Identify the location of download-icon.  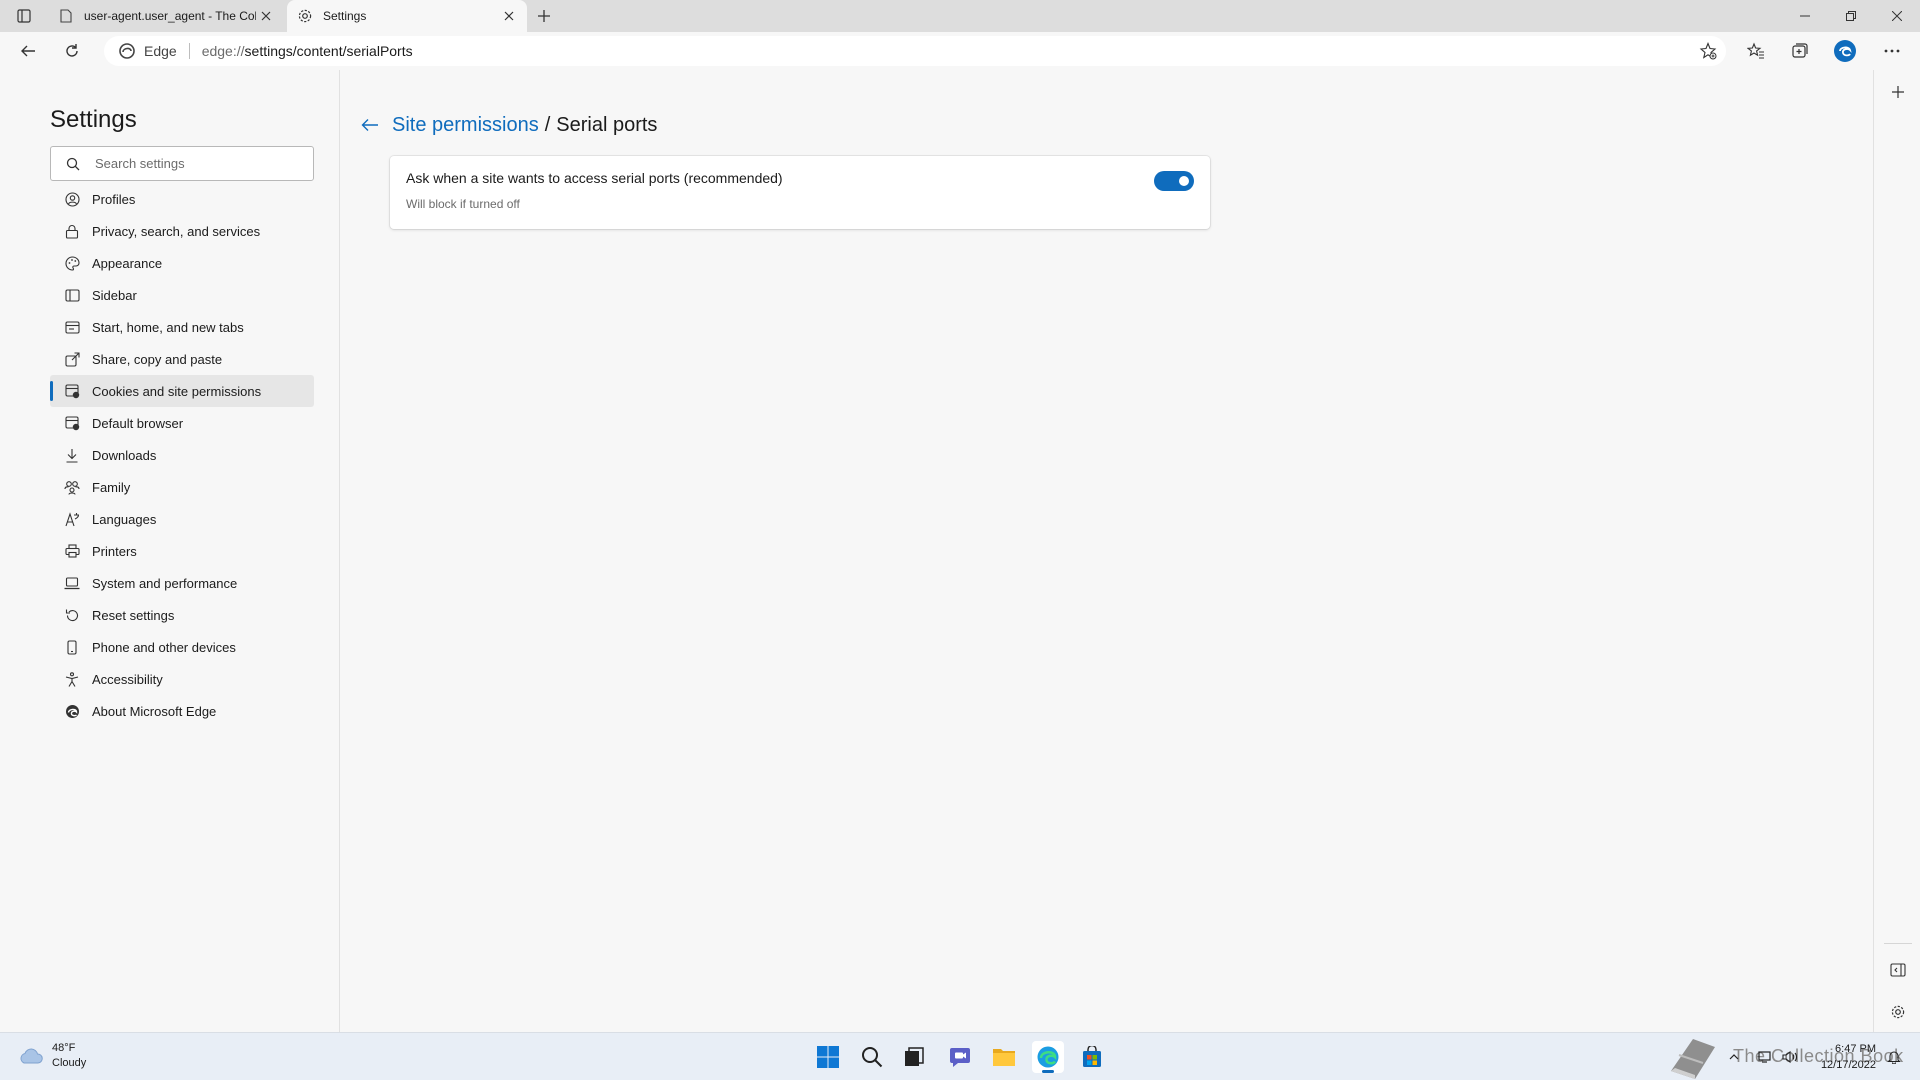
(72, 455).